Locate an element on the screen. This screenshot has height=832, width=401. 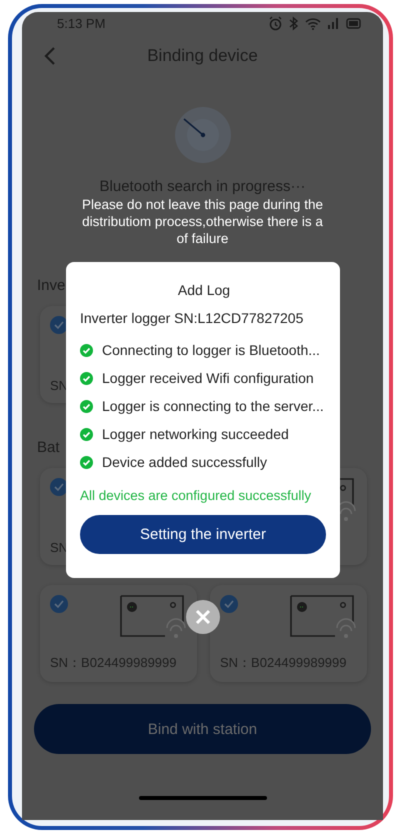
result-message: All devices are configured successfully is located at coordinates (196, 495).